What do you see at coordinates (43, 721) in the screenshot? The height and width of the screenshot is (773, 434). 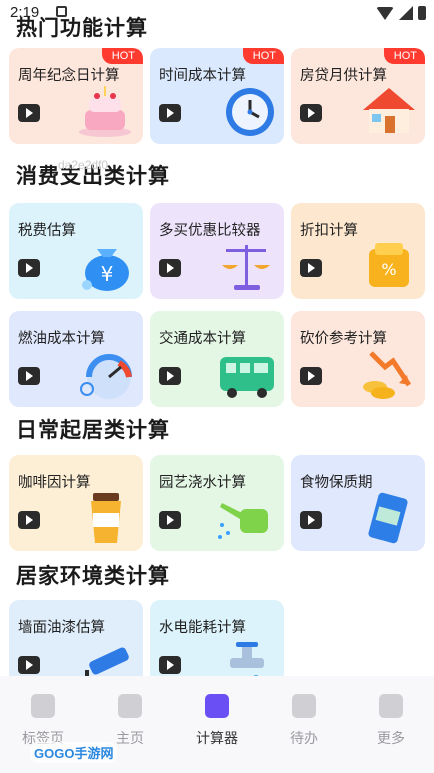 I see `tab-tabs: 标签页` at bounding box center [43, 721].